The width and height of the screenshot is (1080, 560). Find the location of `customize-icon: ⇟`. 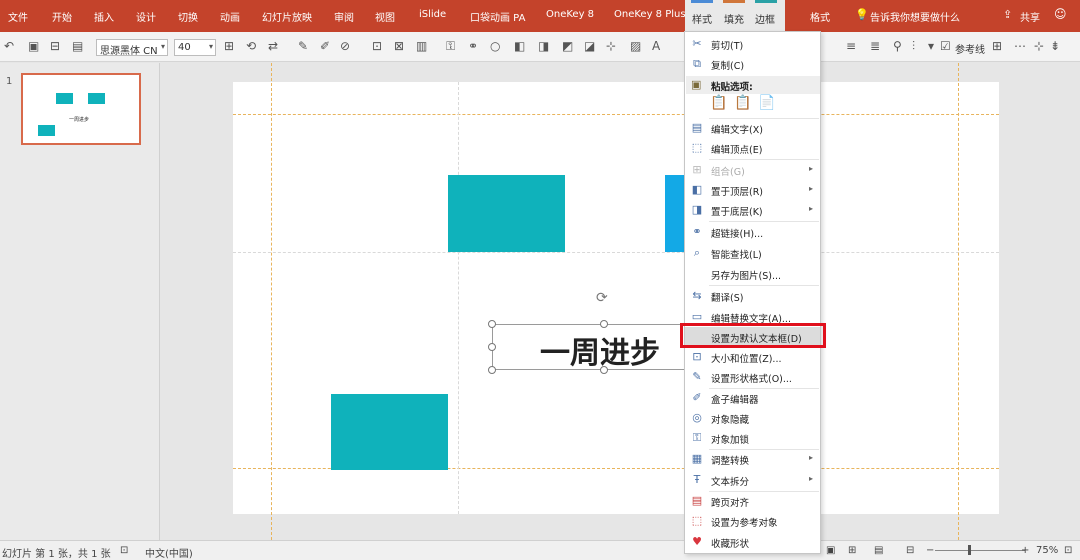

customize-icon: ⇟ is located at coordinates (1055, 46).